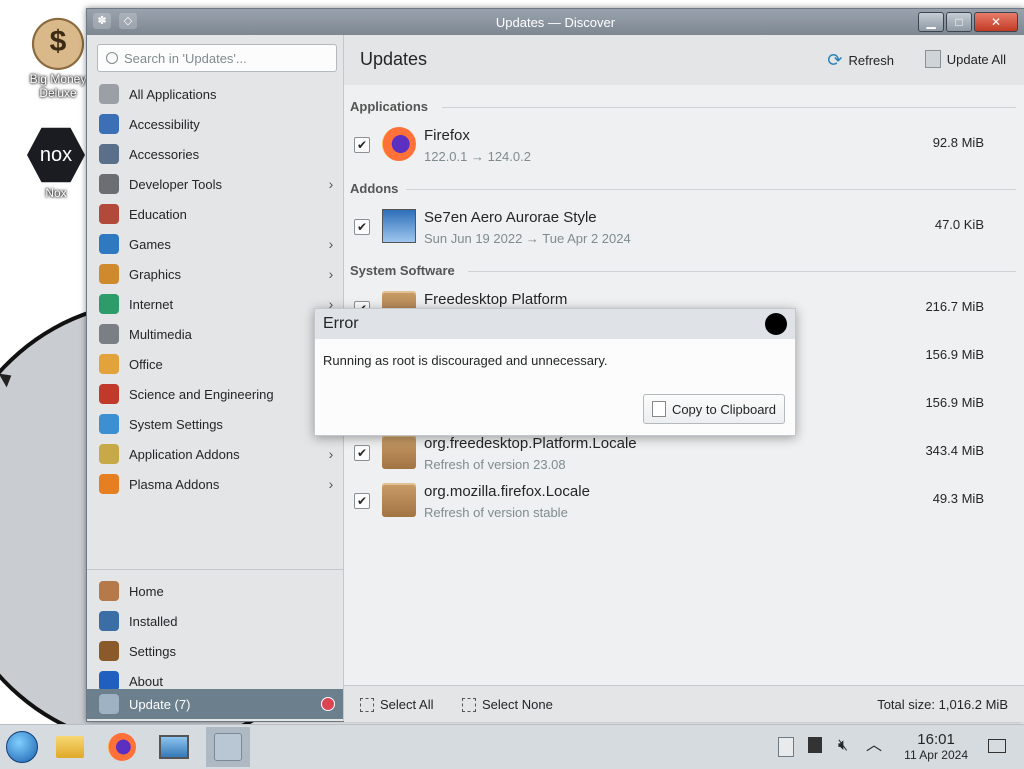  I want to click on folder-icon, so click(70, 747).